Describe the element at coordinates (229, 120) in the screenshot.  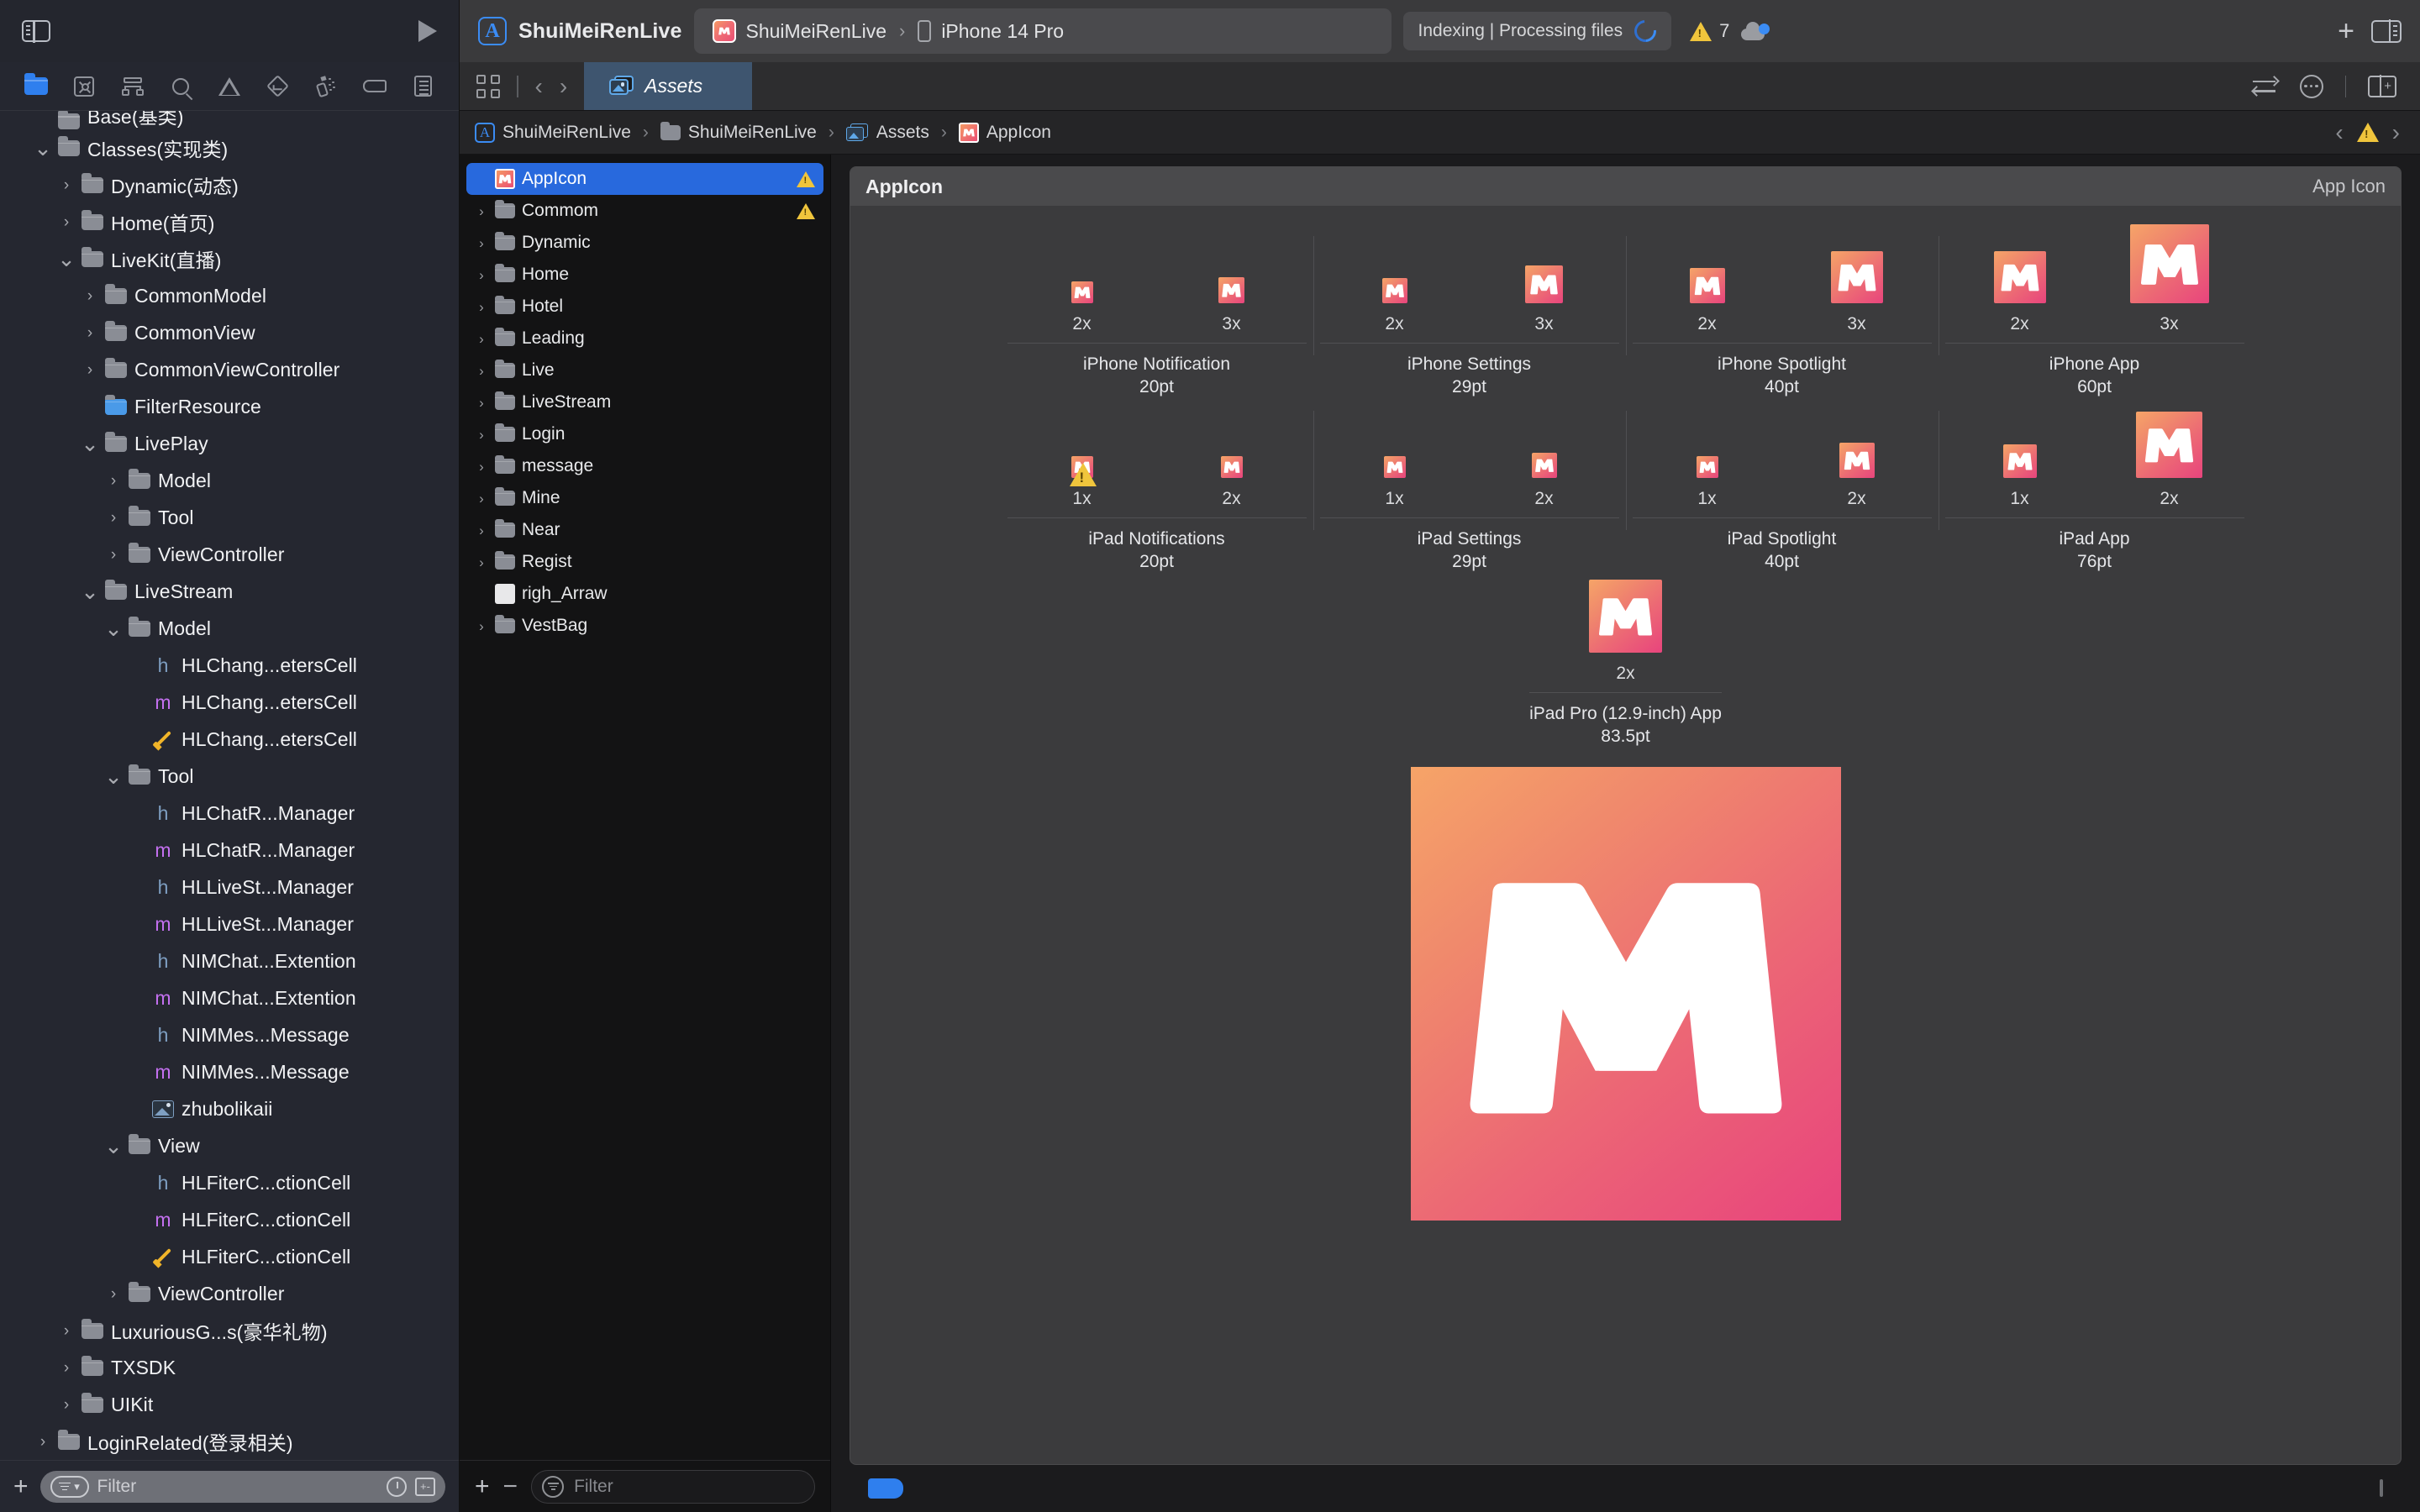
I see `tree-row: Base(基类)` at that location.